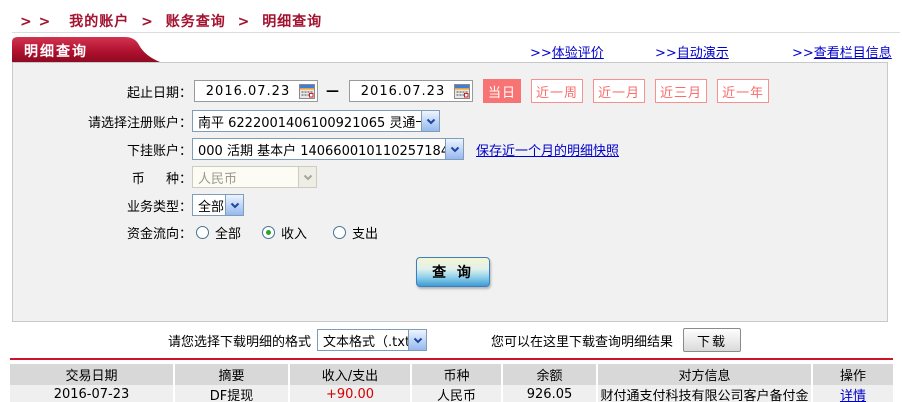 The height and width of the screenshot is (402, 902). What do you see at coordinates (284, 232) in the screenshot?
I see `radio-fund-flow-income: 收入` at bounding box center [284, 232].